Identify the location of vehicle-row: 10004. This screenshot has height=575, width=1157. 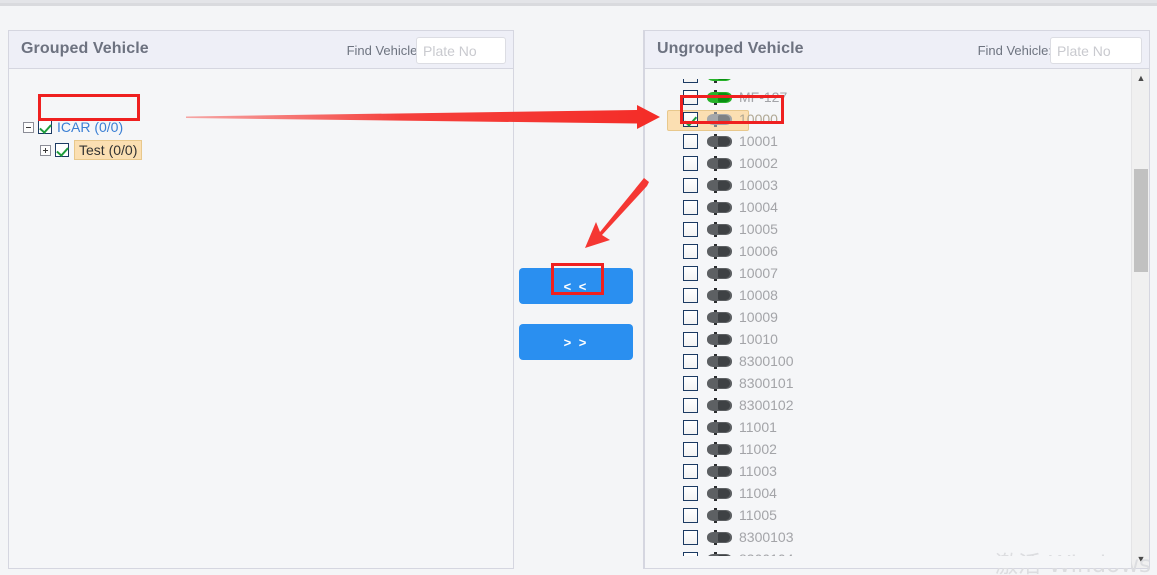
(730, 207).